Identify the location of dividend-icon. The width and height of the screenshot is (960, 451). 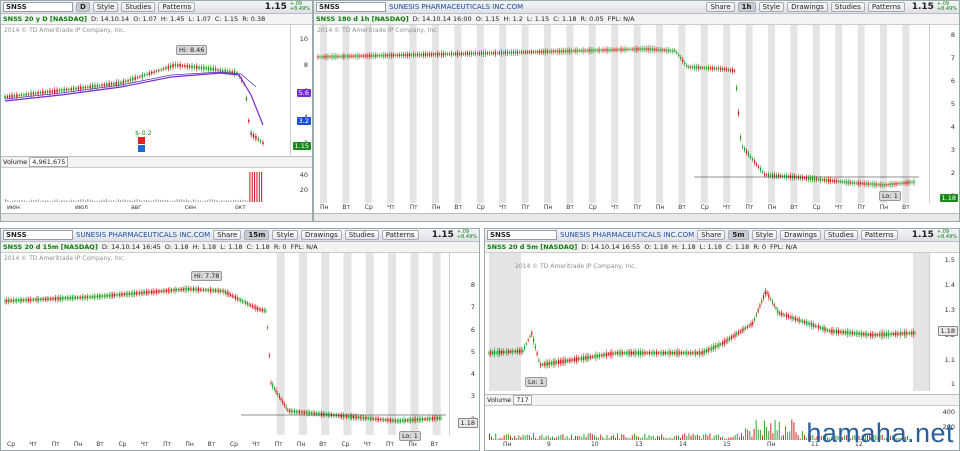
(141, 148).